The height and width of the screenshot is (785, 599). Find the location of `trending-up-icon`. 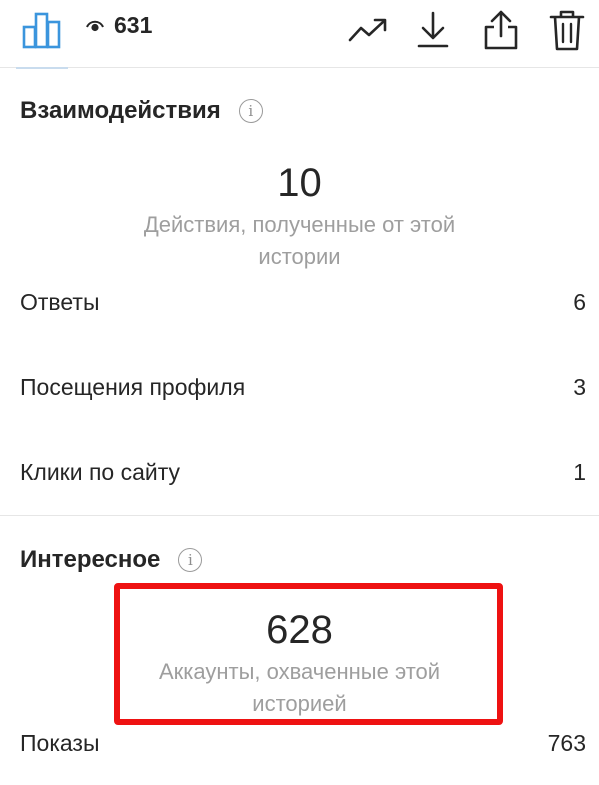

trending-up-icon is located at coordinates (367, 30).